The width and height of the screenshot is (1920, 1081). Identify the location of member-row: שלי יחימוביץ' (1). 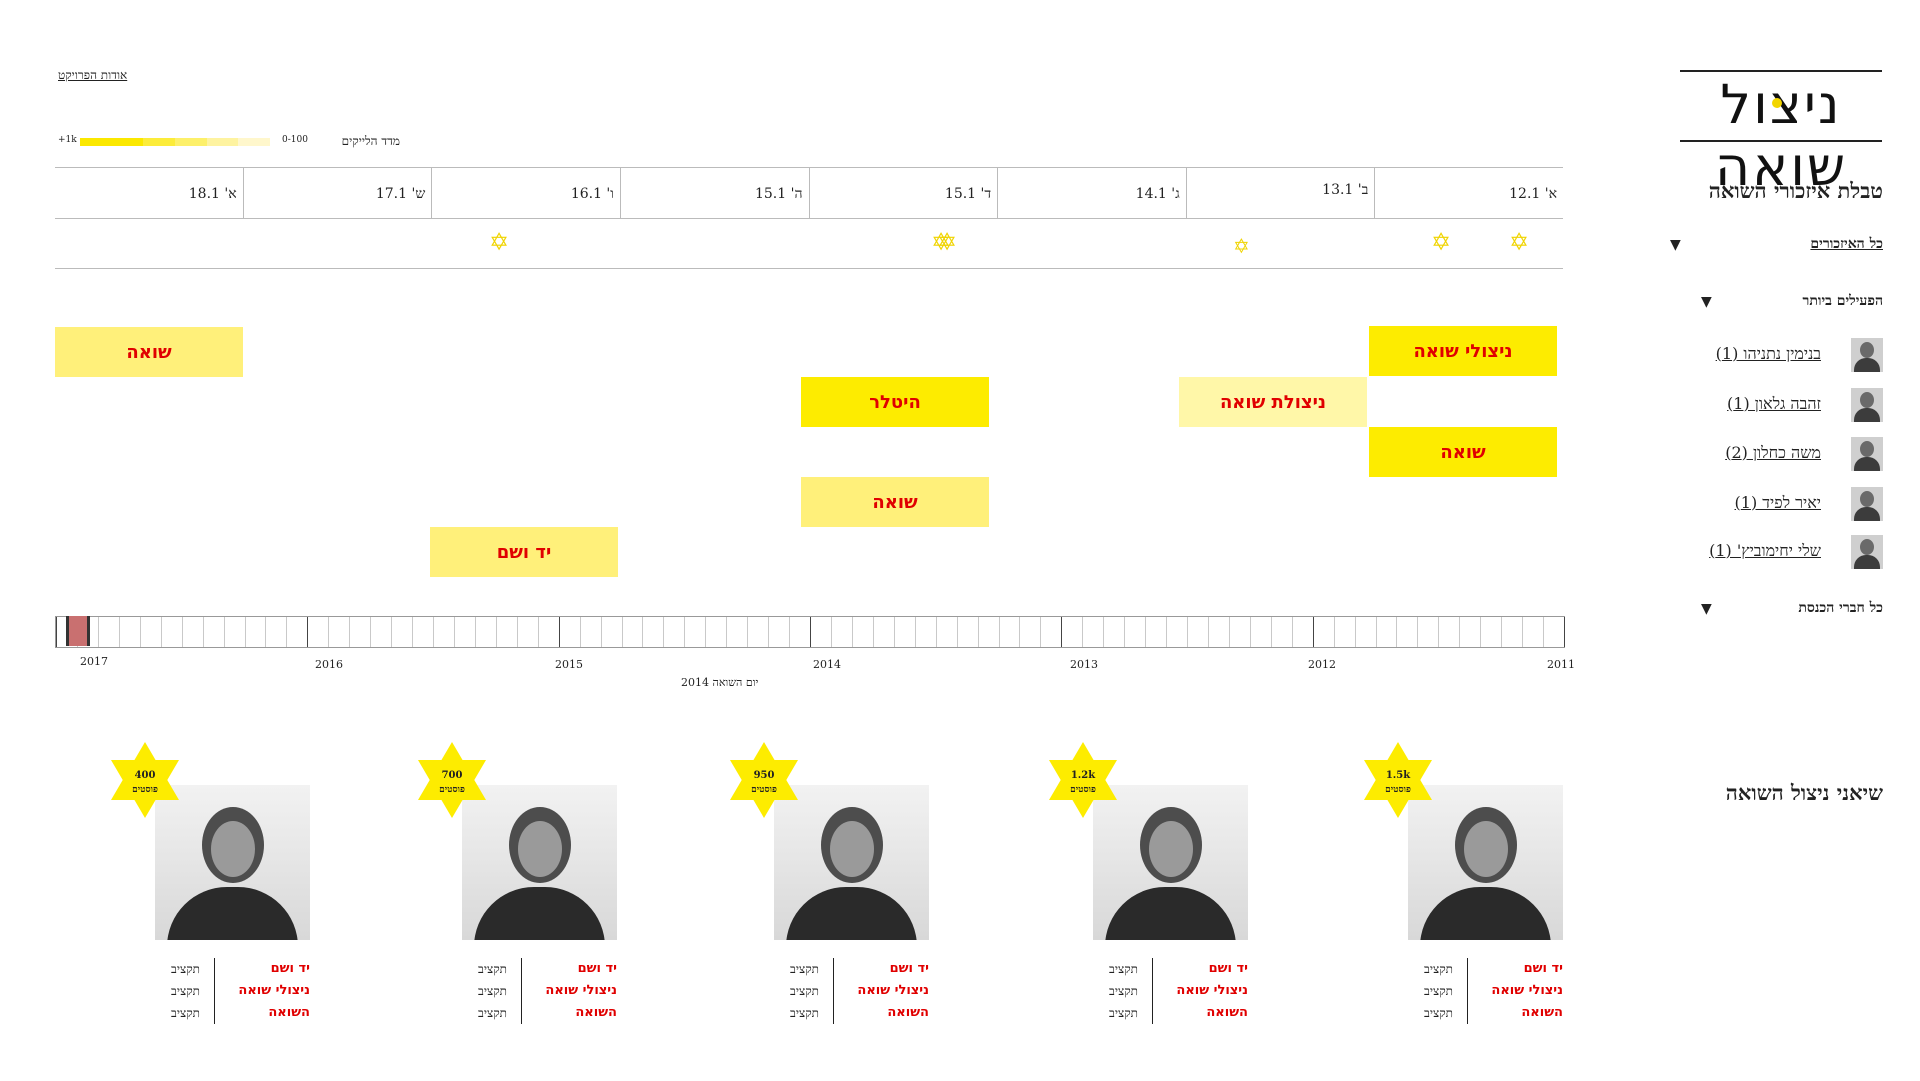
(1786, 552).